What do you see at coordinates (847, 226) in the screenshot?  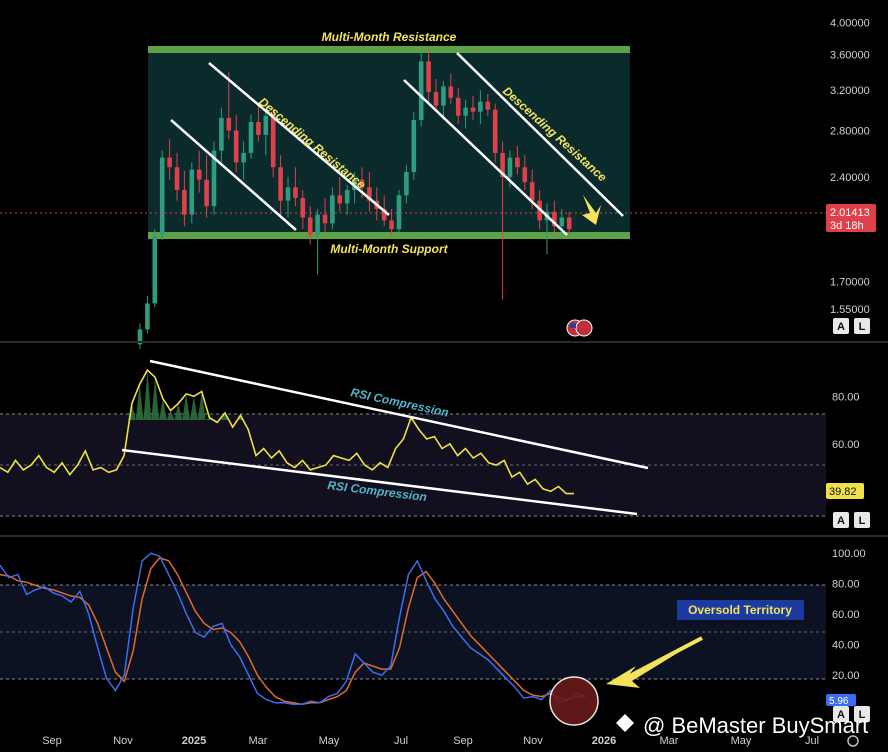 I see `countdown-value: 3d 18h` at bounding box center [847, 226].